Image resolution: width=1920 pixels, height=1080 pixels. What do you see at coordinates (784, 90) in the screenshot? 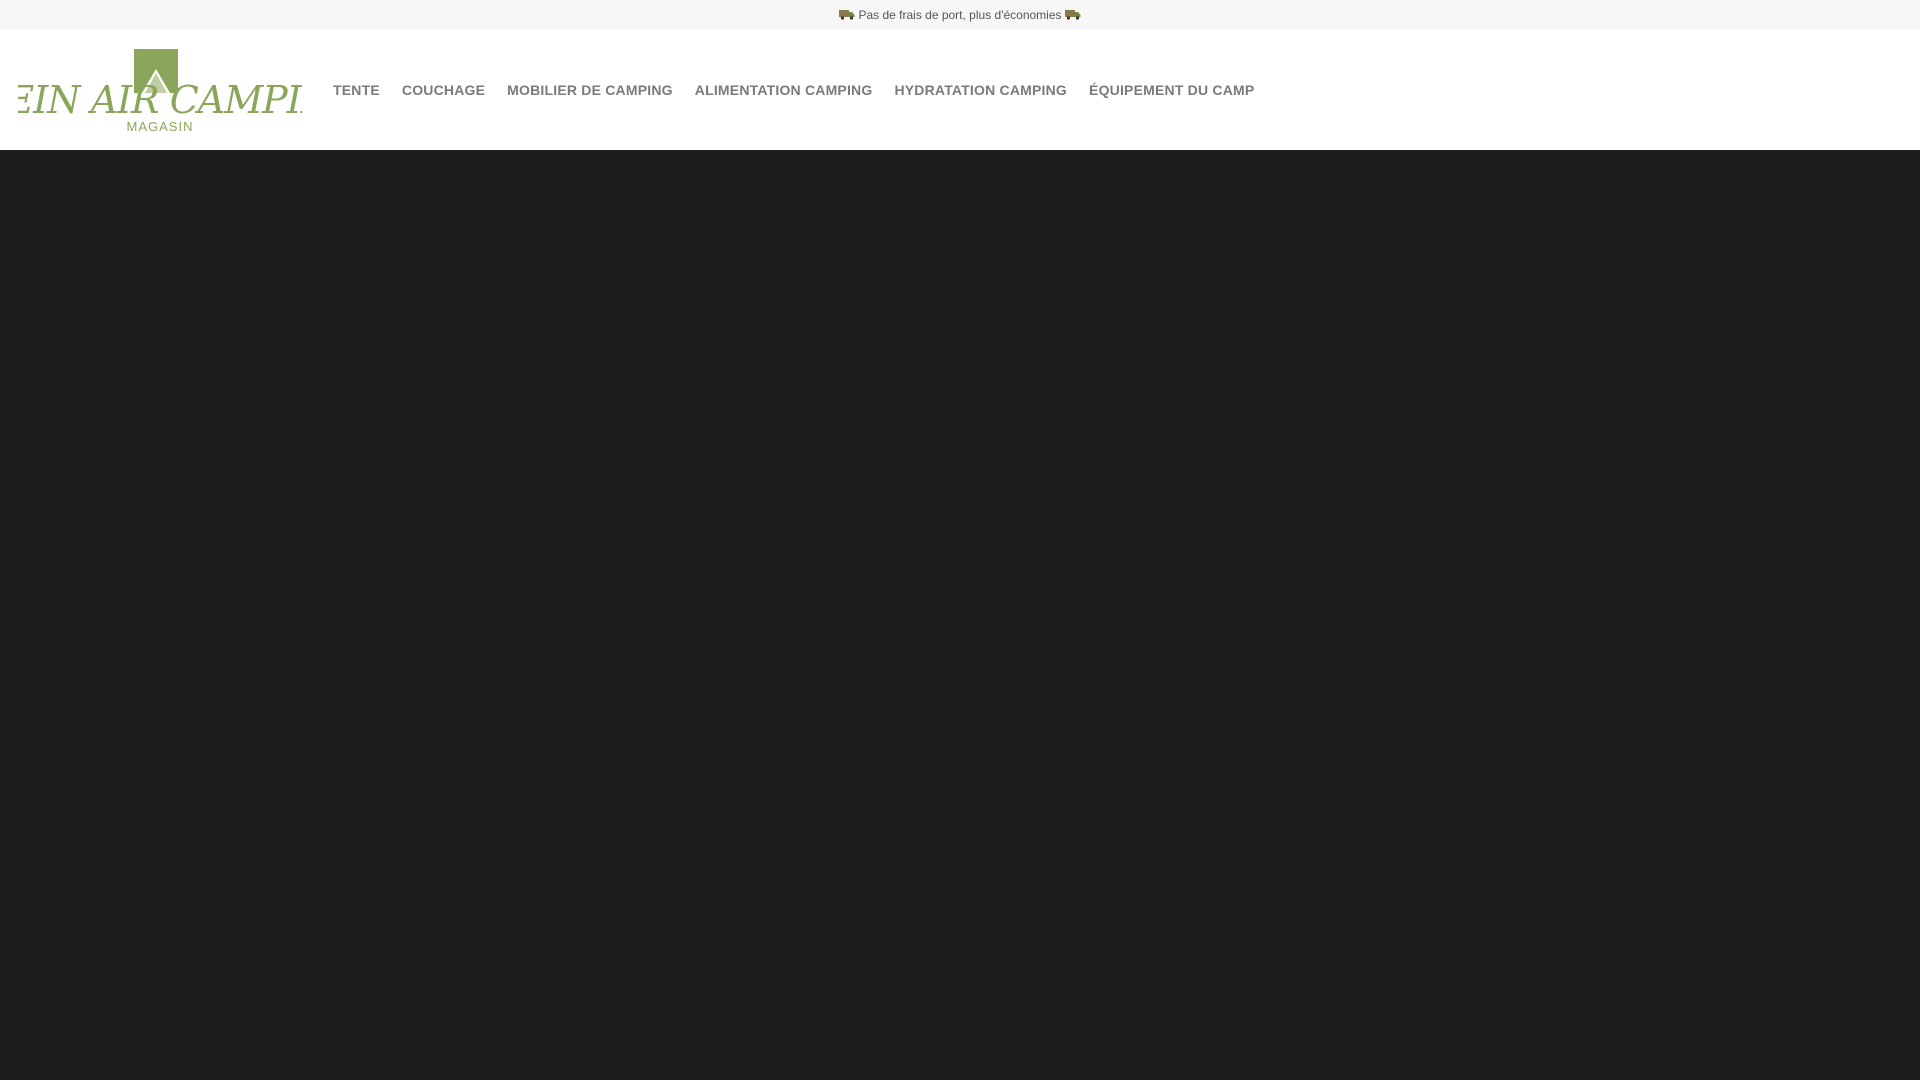
I see `nav-item-alimentation: ALIMENTATION CAMPING` at bounding box center [784, 90].